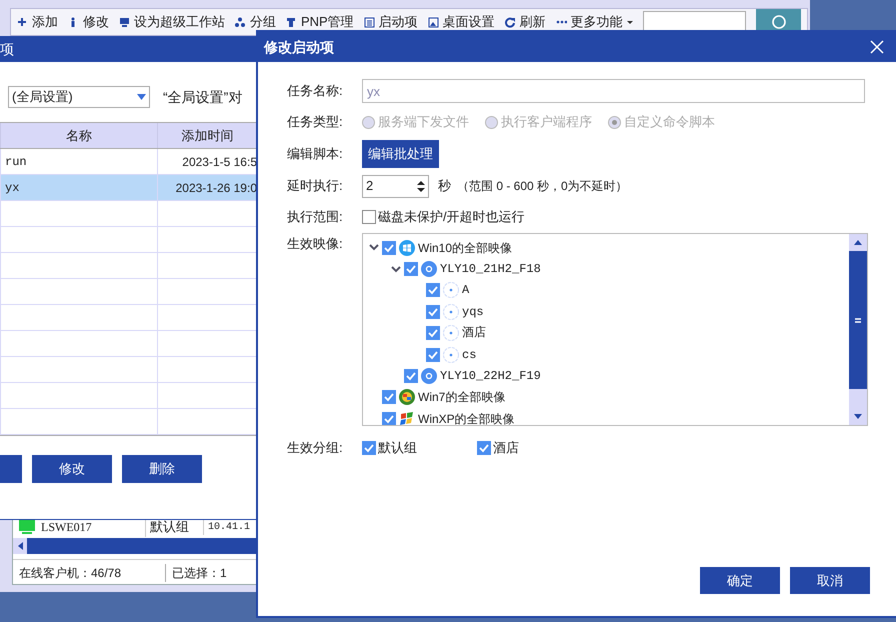 The height and width of the screenshot is (622, 896). I want to click on status-text: 已选择：1, so click(199, 573).